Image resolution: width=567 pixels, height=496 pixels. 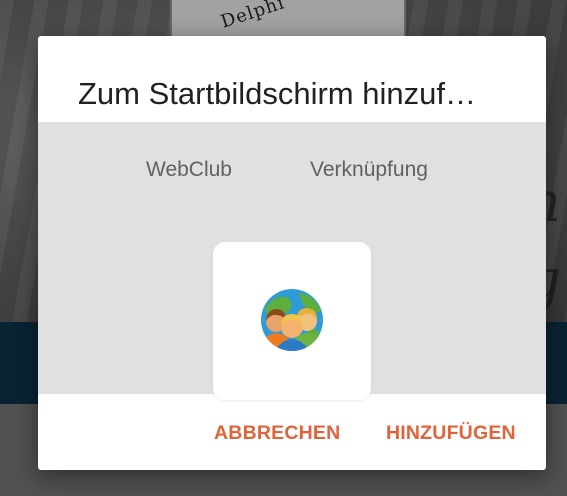 What do you see at coordinates (451, 433) in the screenshot?
I see `add-button: HINZUFÜGEN` at bounding box center [451, 433].